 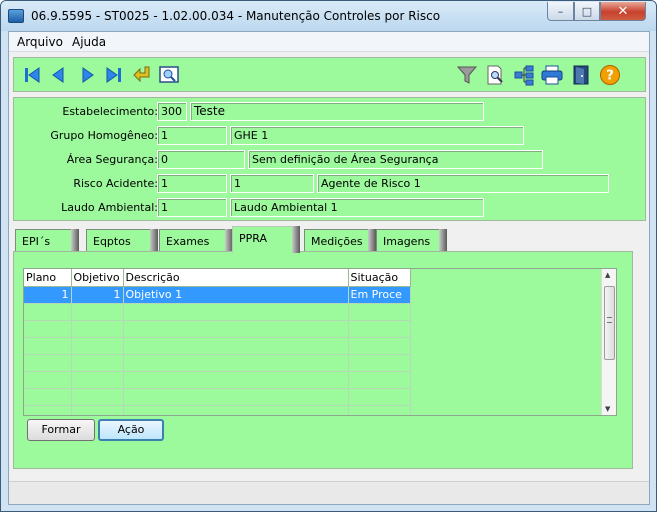 I want to click on formar-button: Formar, so click(x=61, y=430).